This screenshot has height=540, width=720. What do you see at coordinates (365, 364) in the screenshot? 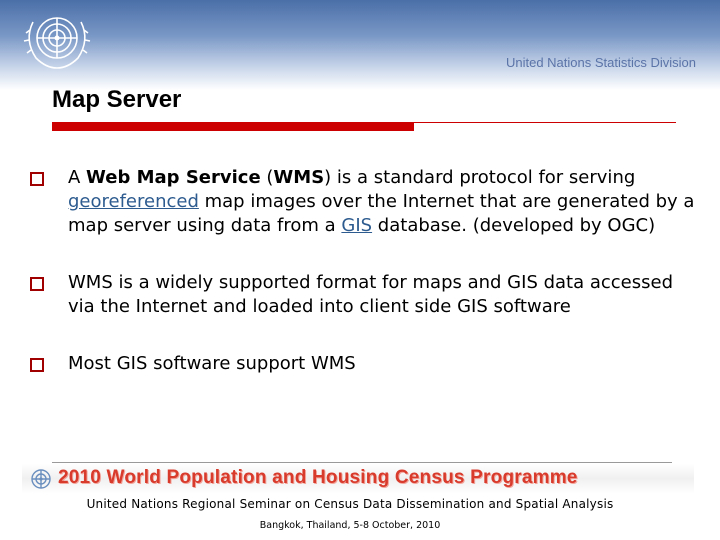
I see `bullet-item: Most GIS software support WMS` at bounding box center [365, 364].